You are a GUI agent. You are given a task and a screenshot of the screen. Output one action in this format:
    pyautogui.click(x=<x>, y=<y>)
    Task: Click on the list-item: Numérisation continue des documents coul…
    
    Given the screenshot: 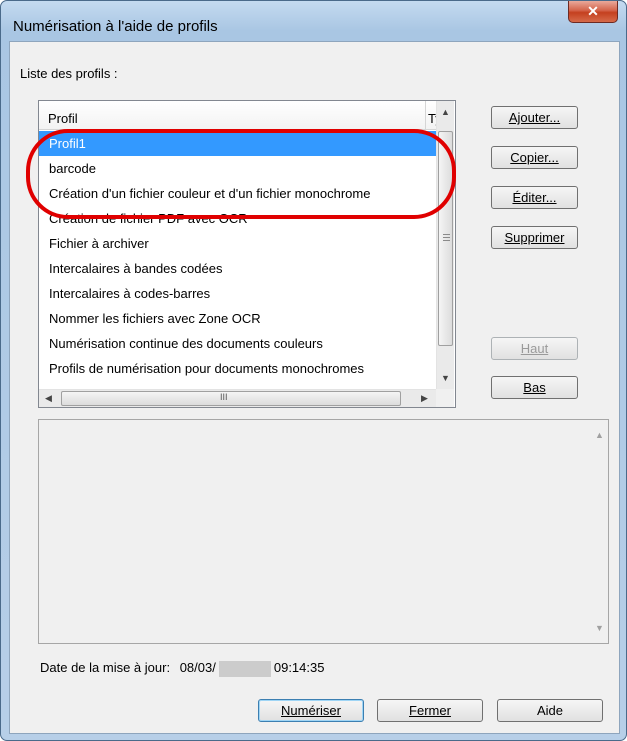 What is the action you would take?
    pyautogui.click(x=243, y=343)
    